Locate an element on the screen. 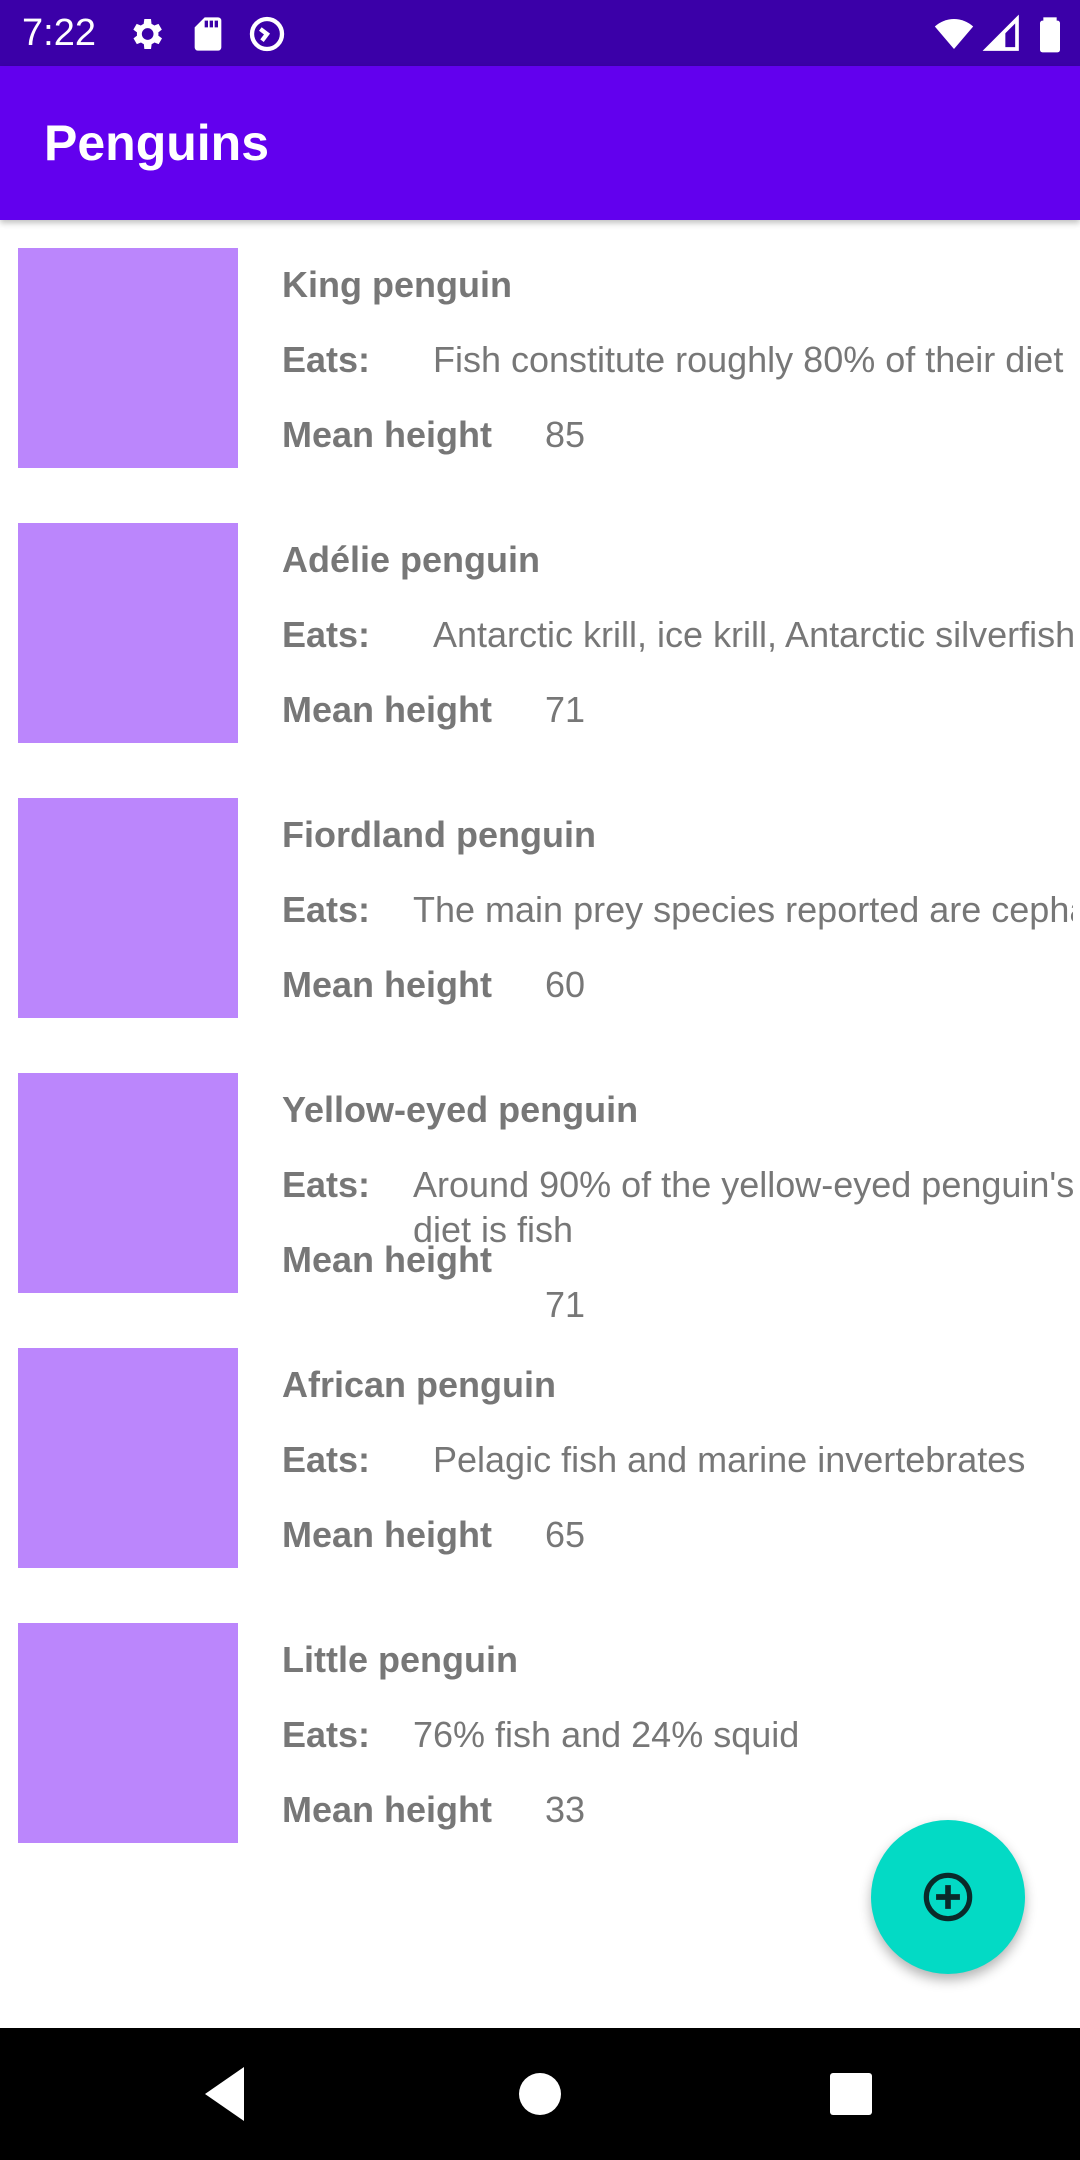 Image resolution: width=1080 pixels, height=2160 pixels. back-icon is located at coordinates (229, 2094).